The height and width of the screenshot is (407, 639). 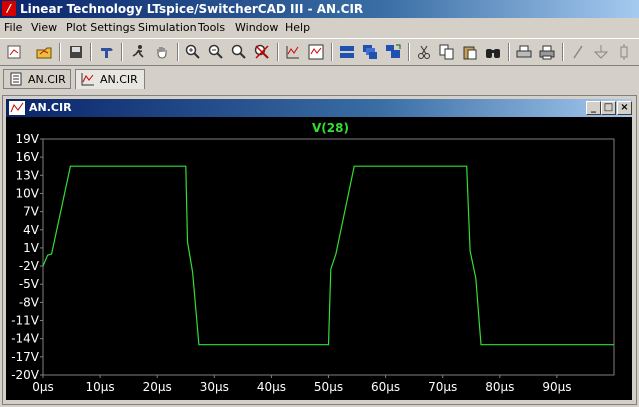 What do you see at coordinates (424, 52) in the screenshot?
I see `cut-icon` at bounding box center [424, 52].